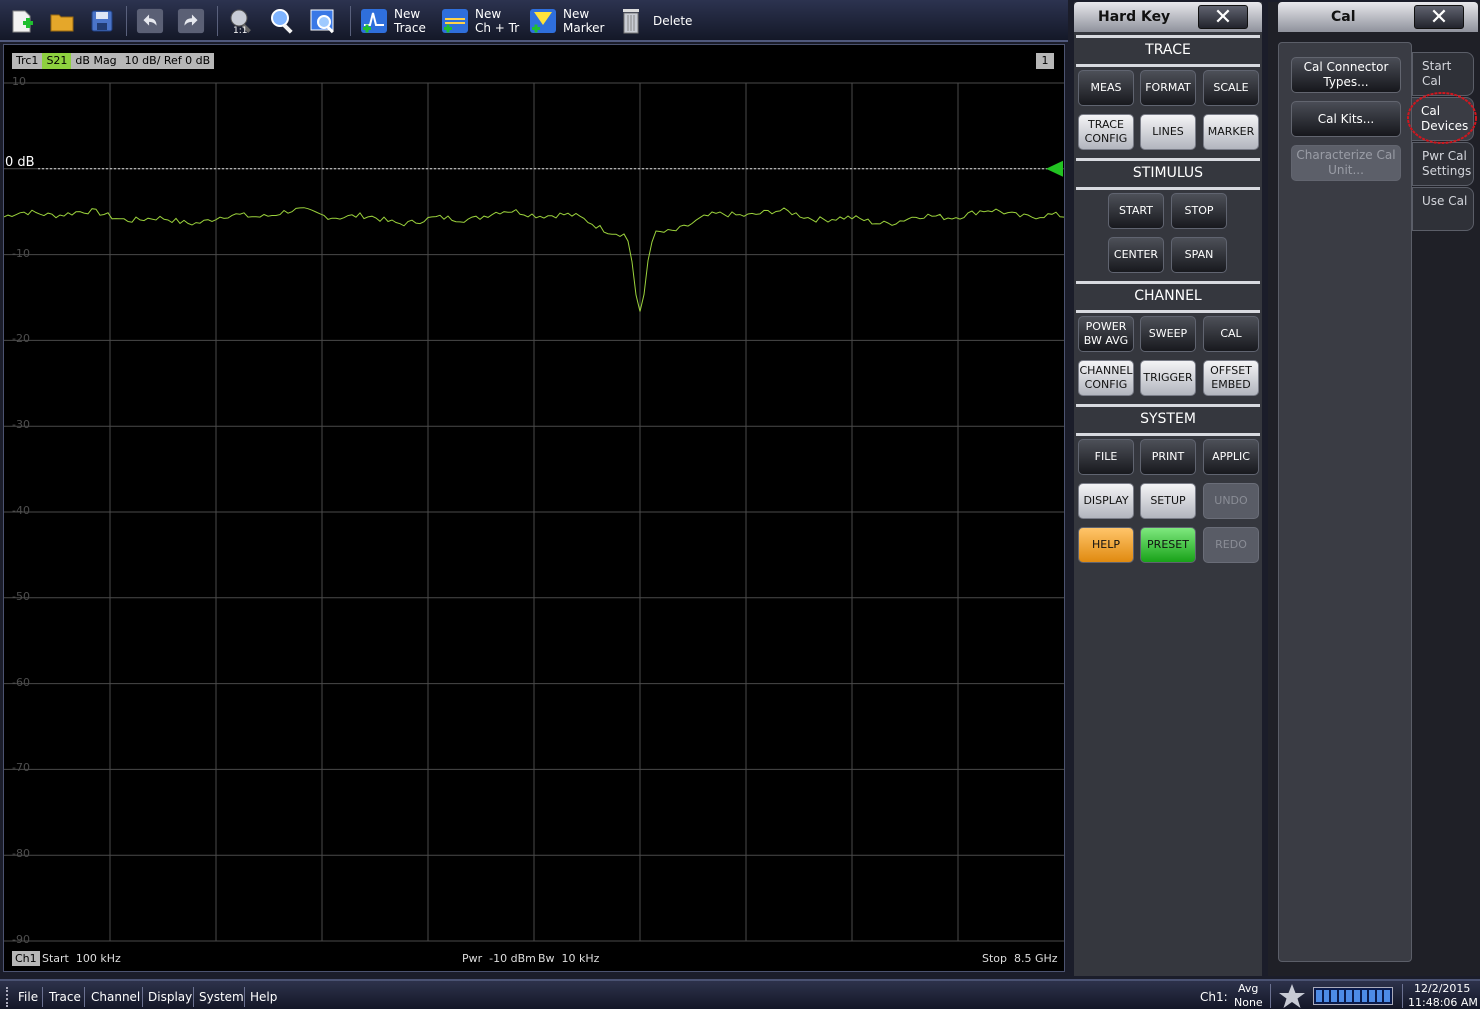 The height and width of the screenshot is (1009, 1480). Describe the element at coordinates (1168, 545) in the screenshot. I see `preset-key: PRESET` at that location.